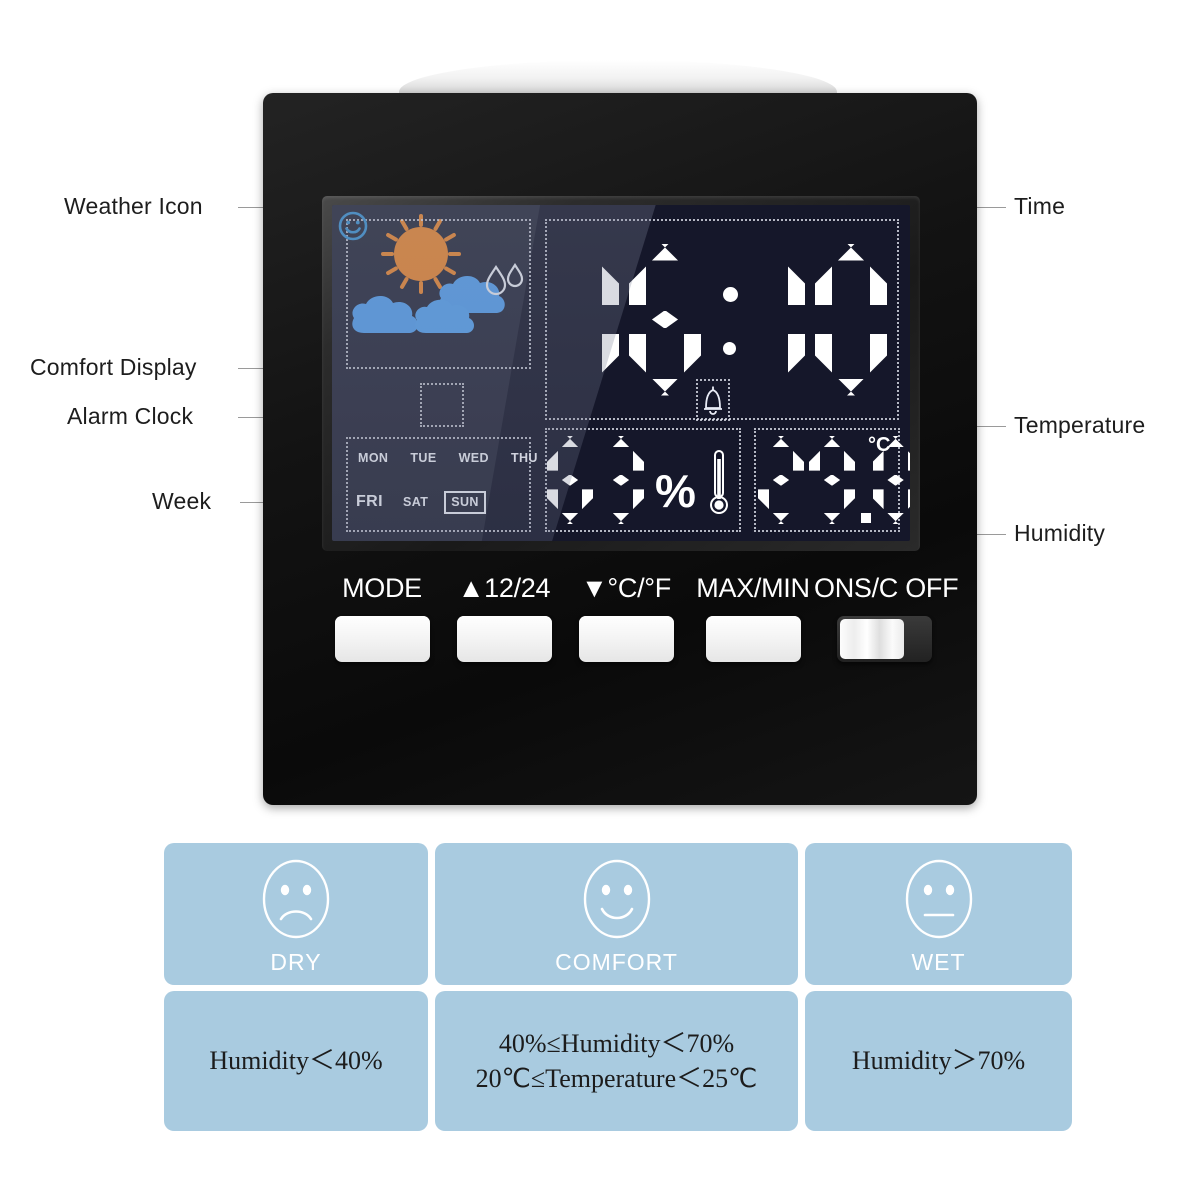 The height and width of the screenshot is (1200, 1200). What do you see at coordinates (296, 1061) in the screenshot?
I see `comfort-table-body-dry: Humidity＜40%` at bounding box center [296, 1061].